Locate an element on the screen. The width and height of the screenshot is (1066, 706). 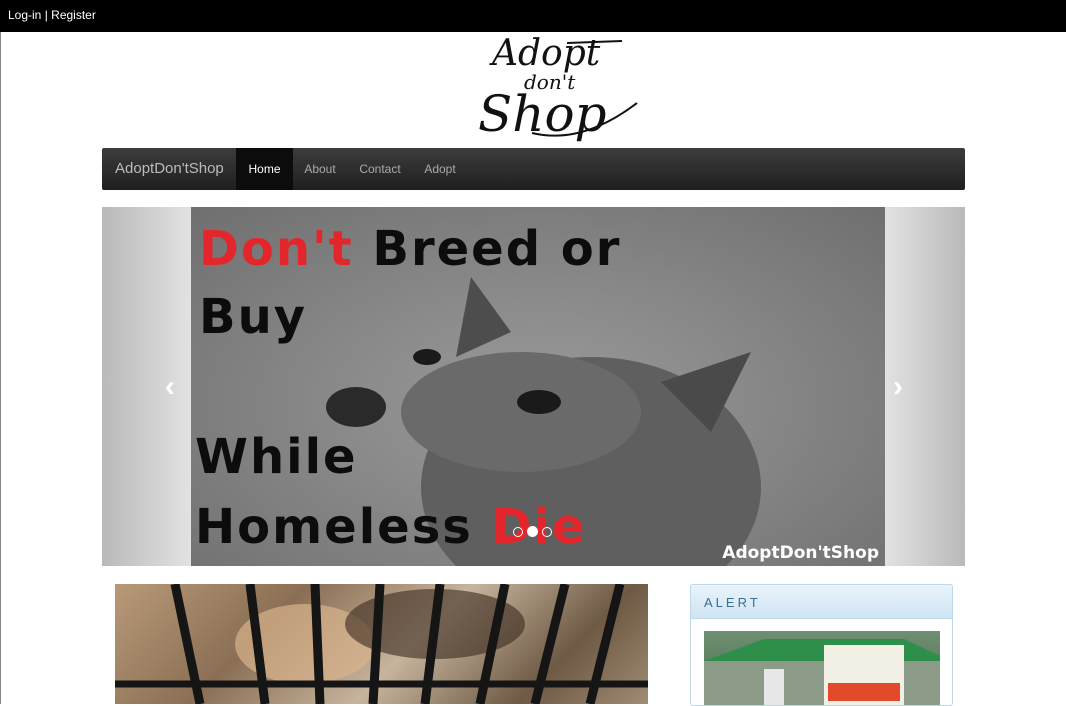
nav-contact: Contact is located at coordinates (380, 169).